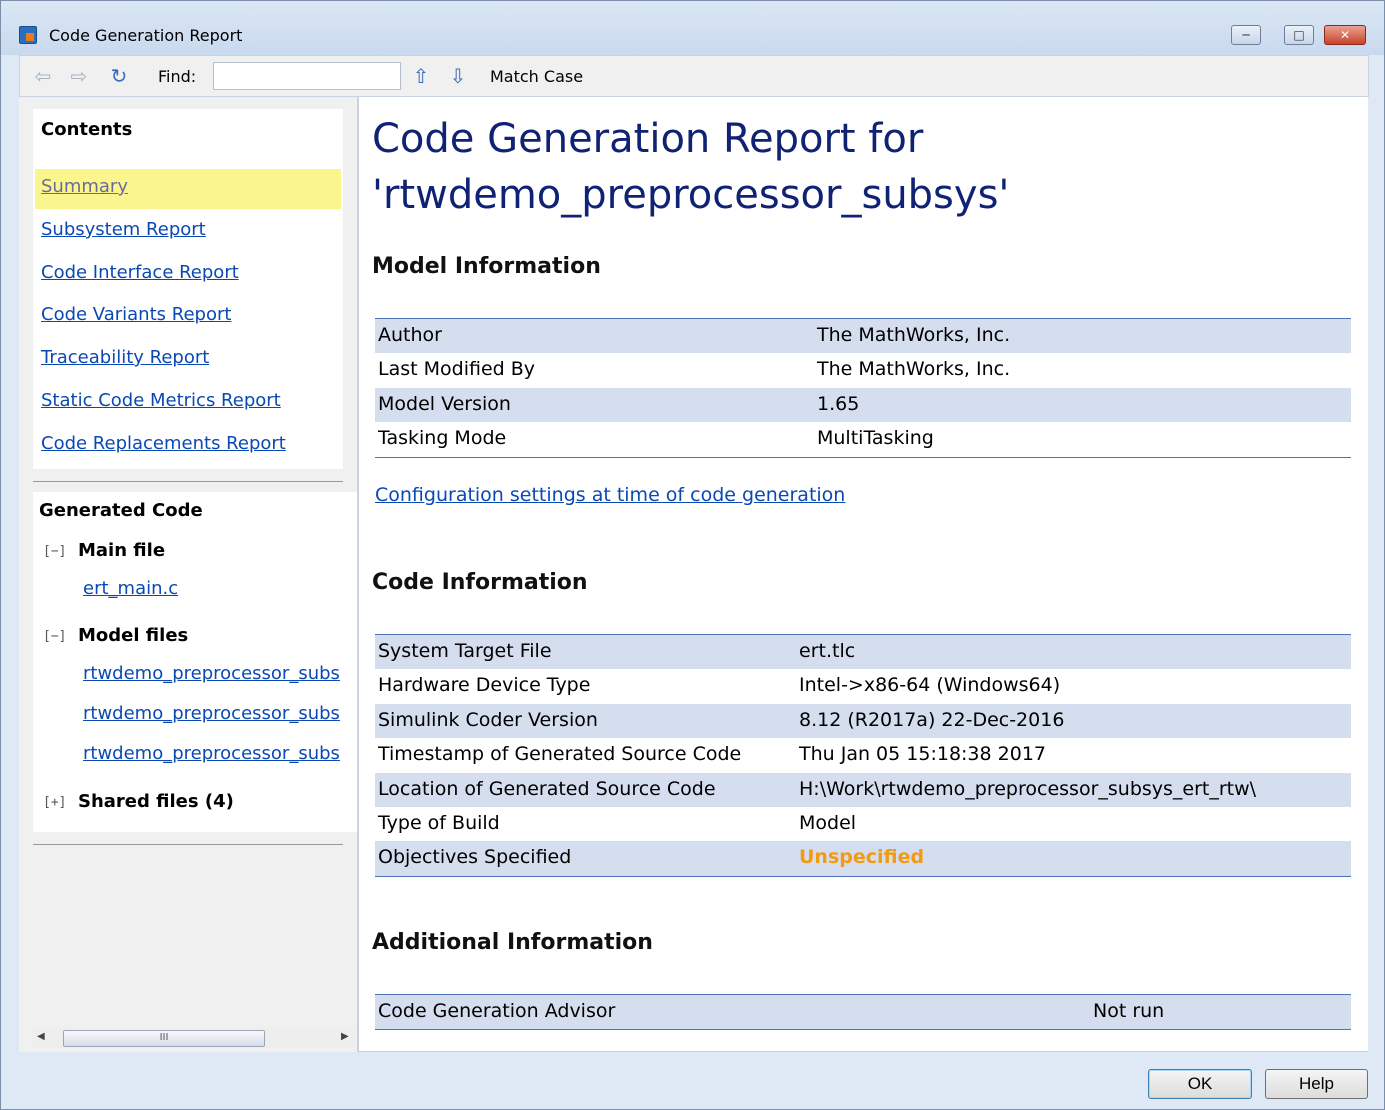  I want to click on row-label: Model Version, so click(444, 403).